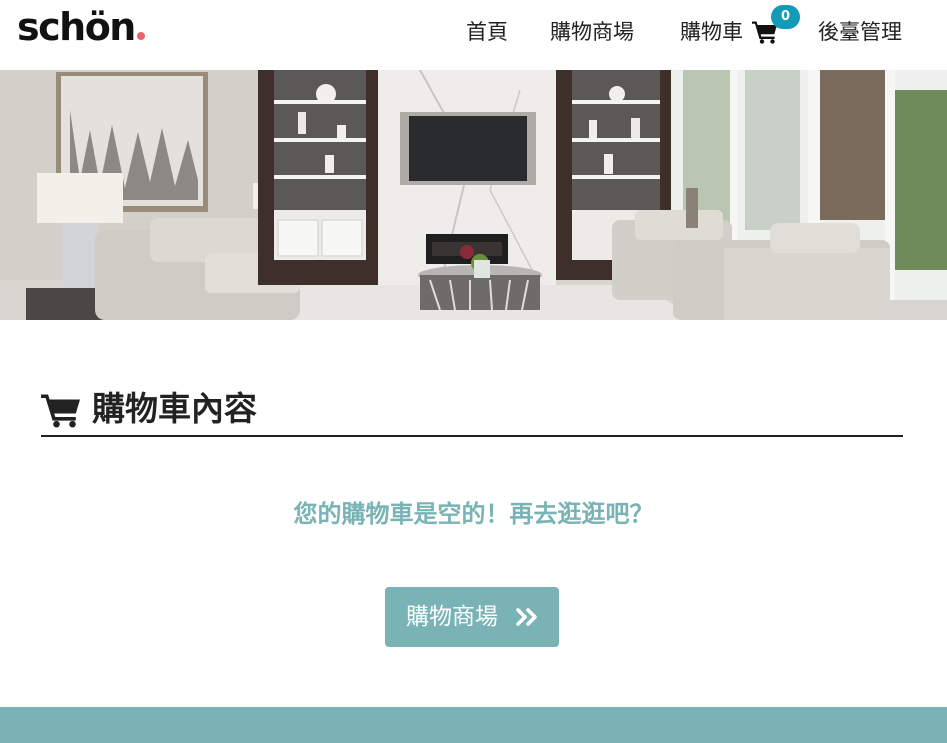 This screenshot has width=947, height=743. I want to click on go-shopping-button: 購物商場, so click(472, 617).